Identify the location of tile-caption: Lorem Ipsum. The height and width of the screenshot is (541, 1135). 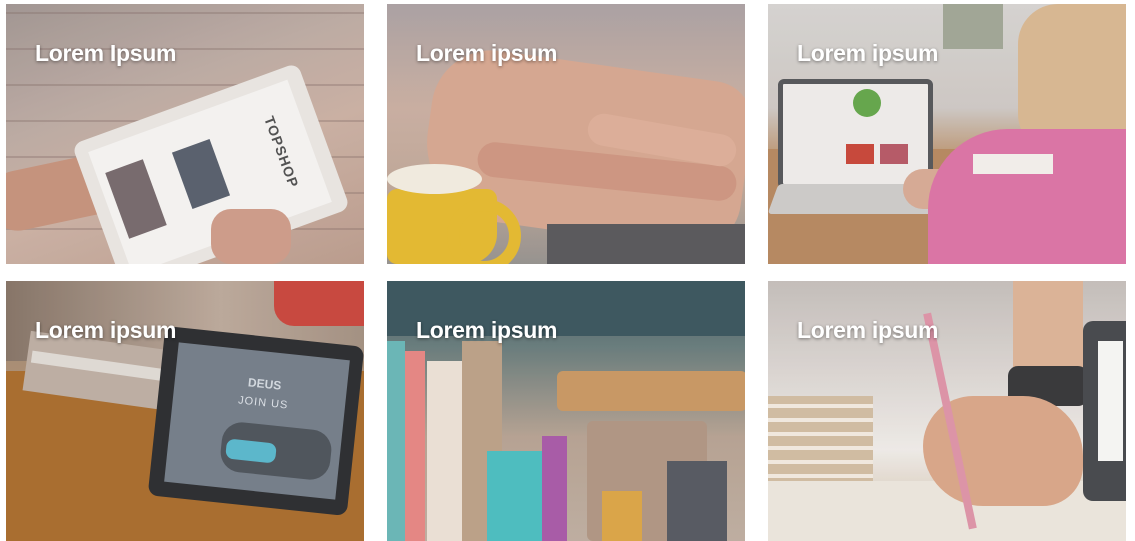
(106, 53).